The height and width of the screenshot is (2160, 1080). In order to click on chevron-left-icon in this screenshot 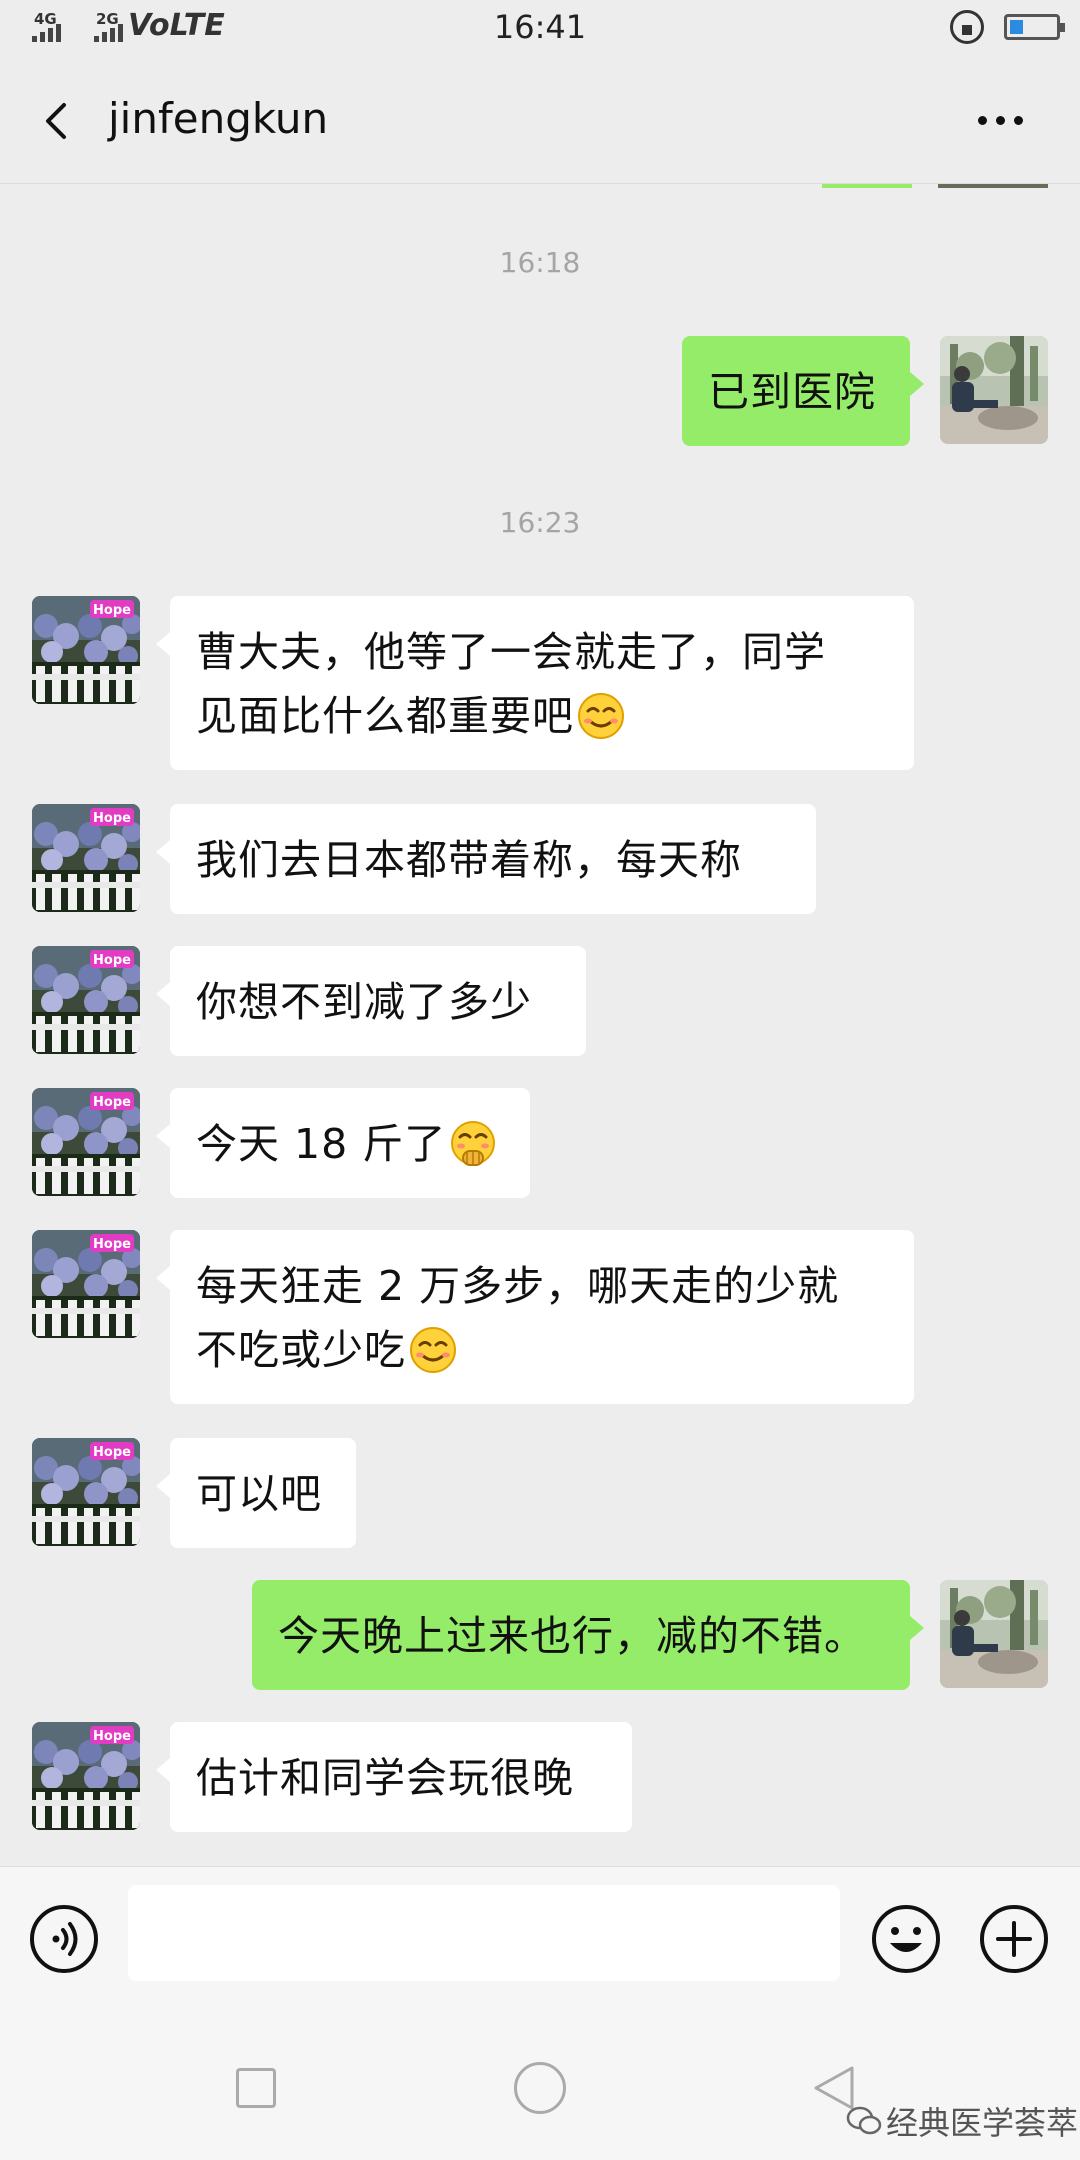, I will do `click(57, 121)`.